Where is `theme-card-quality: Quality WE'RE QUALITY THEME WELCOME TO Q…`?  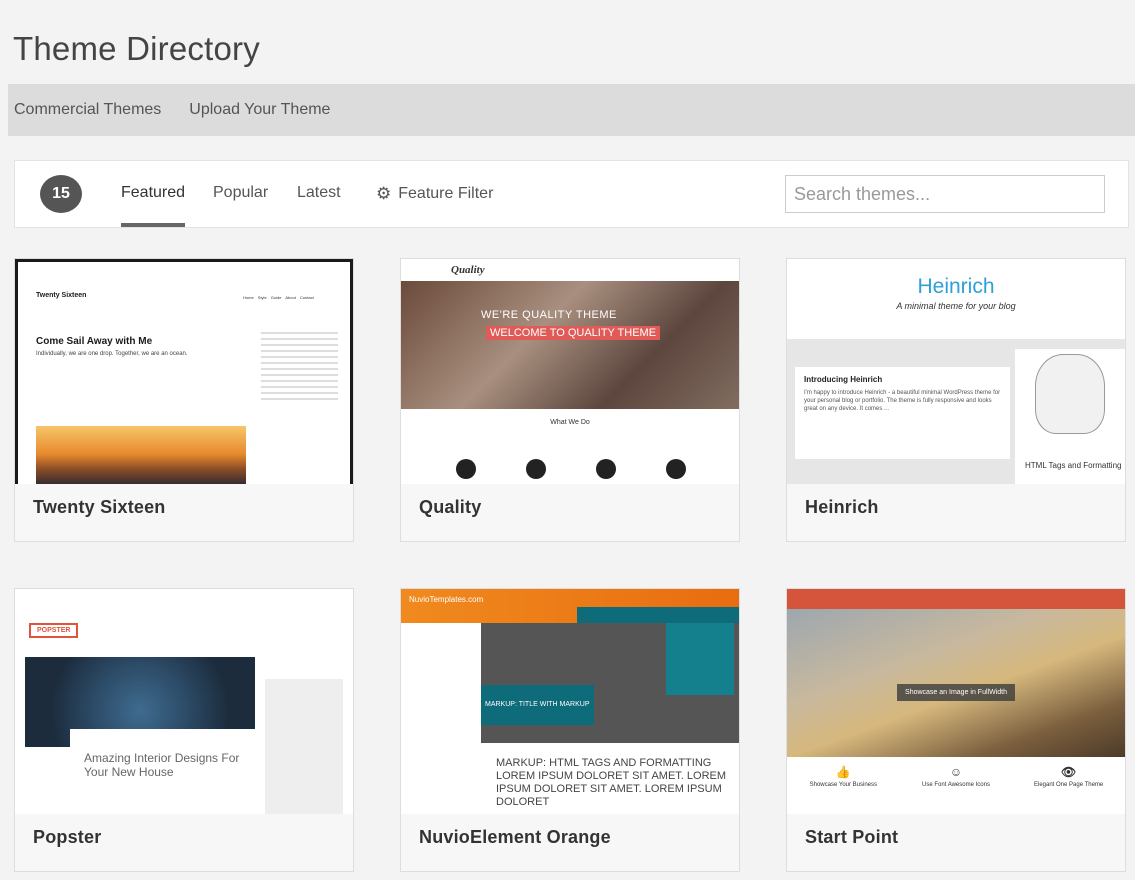
theme-card-quality: Quality WE'RE QUALITY THEME WELCOME TO Q… is located at coordinates (570, 400).